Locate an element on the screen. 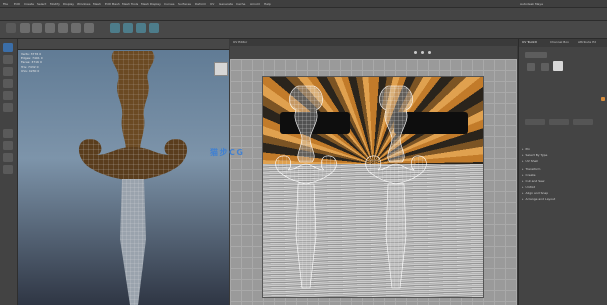  search-field is located at coordinates (536, 55).